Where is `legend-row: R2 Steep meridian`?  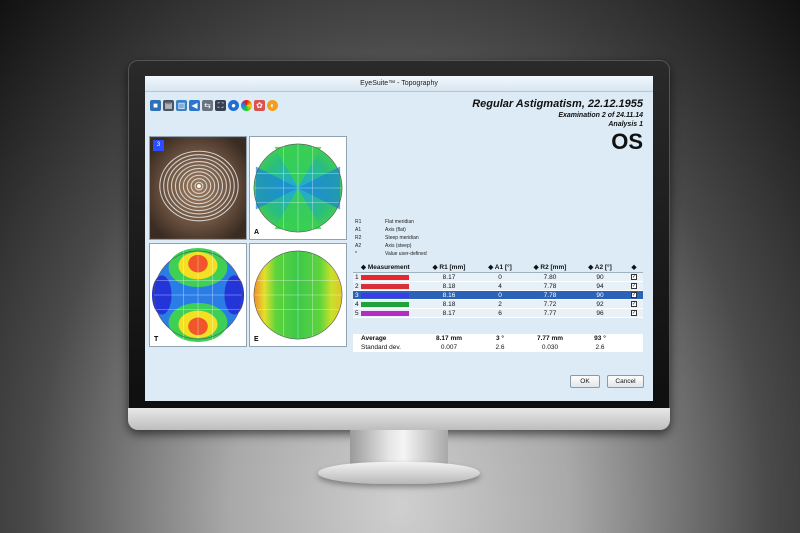 legend-row: R2 Steep meridian is located at coordinates (387, 238).